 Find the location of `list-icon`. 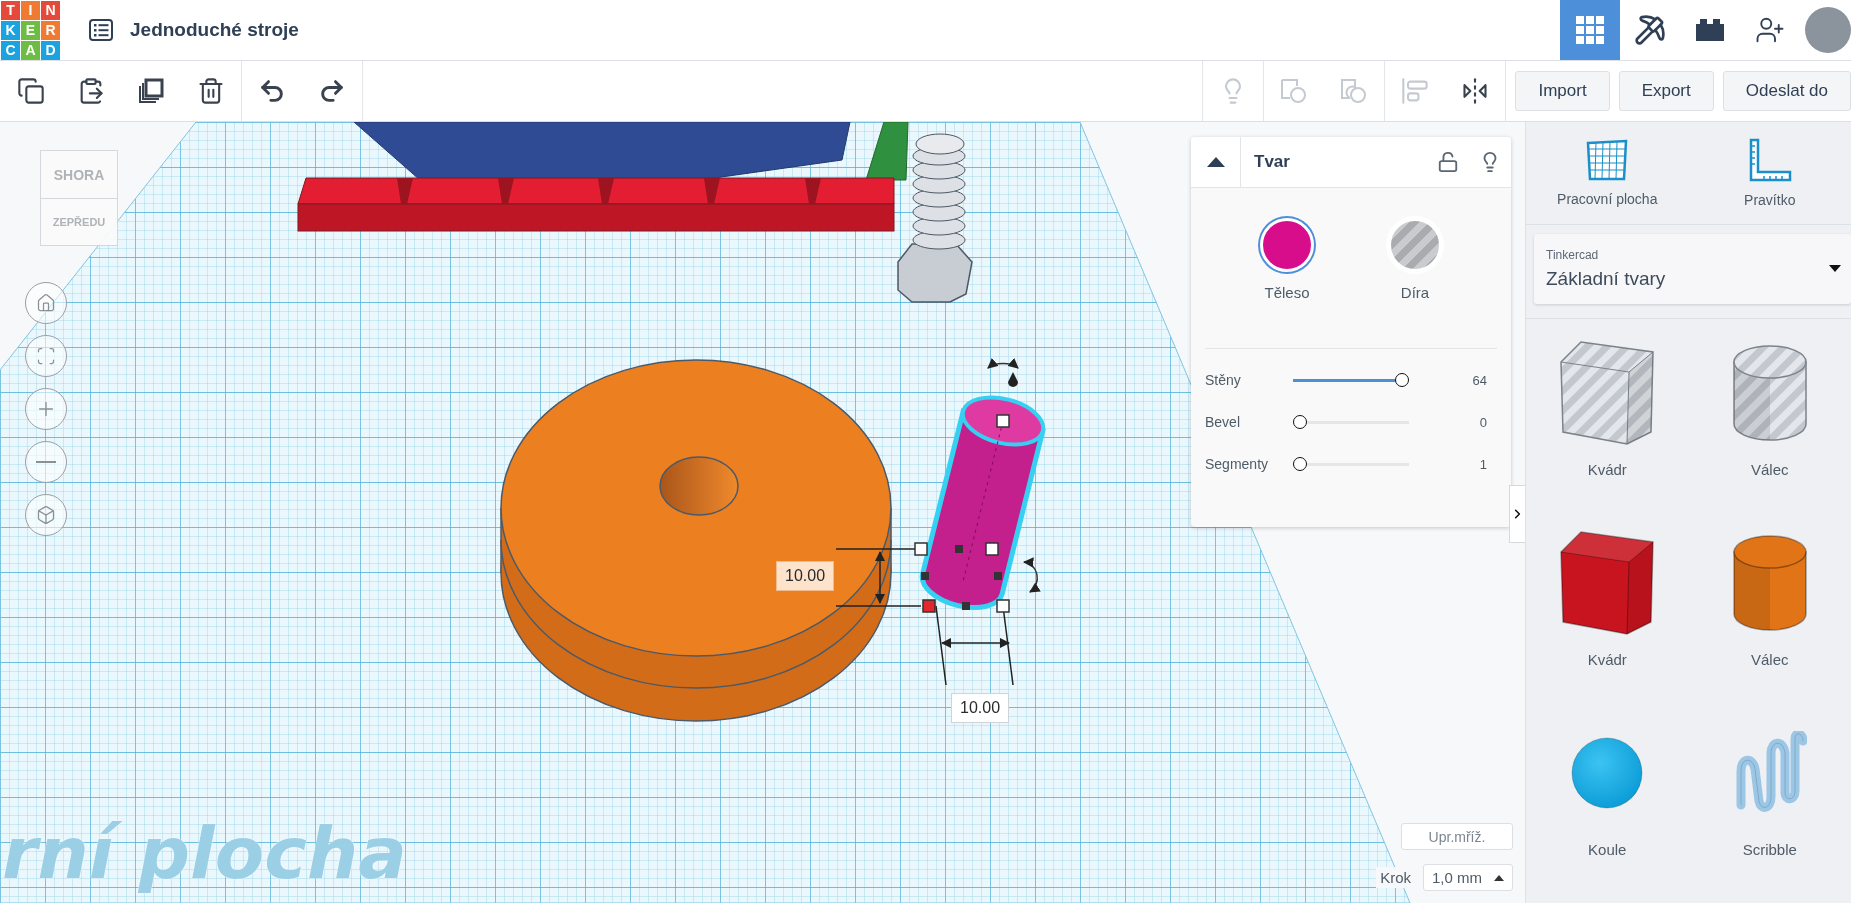

list-icon is located at coordinates (101, 30).